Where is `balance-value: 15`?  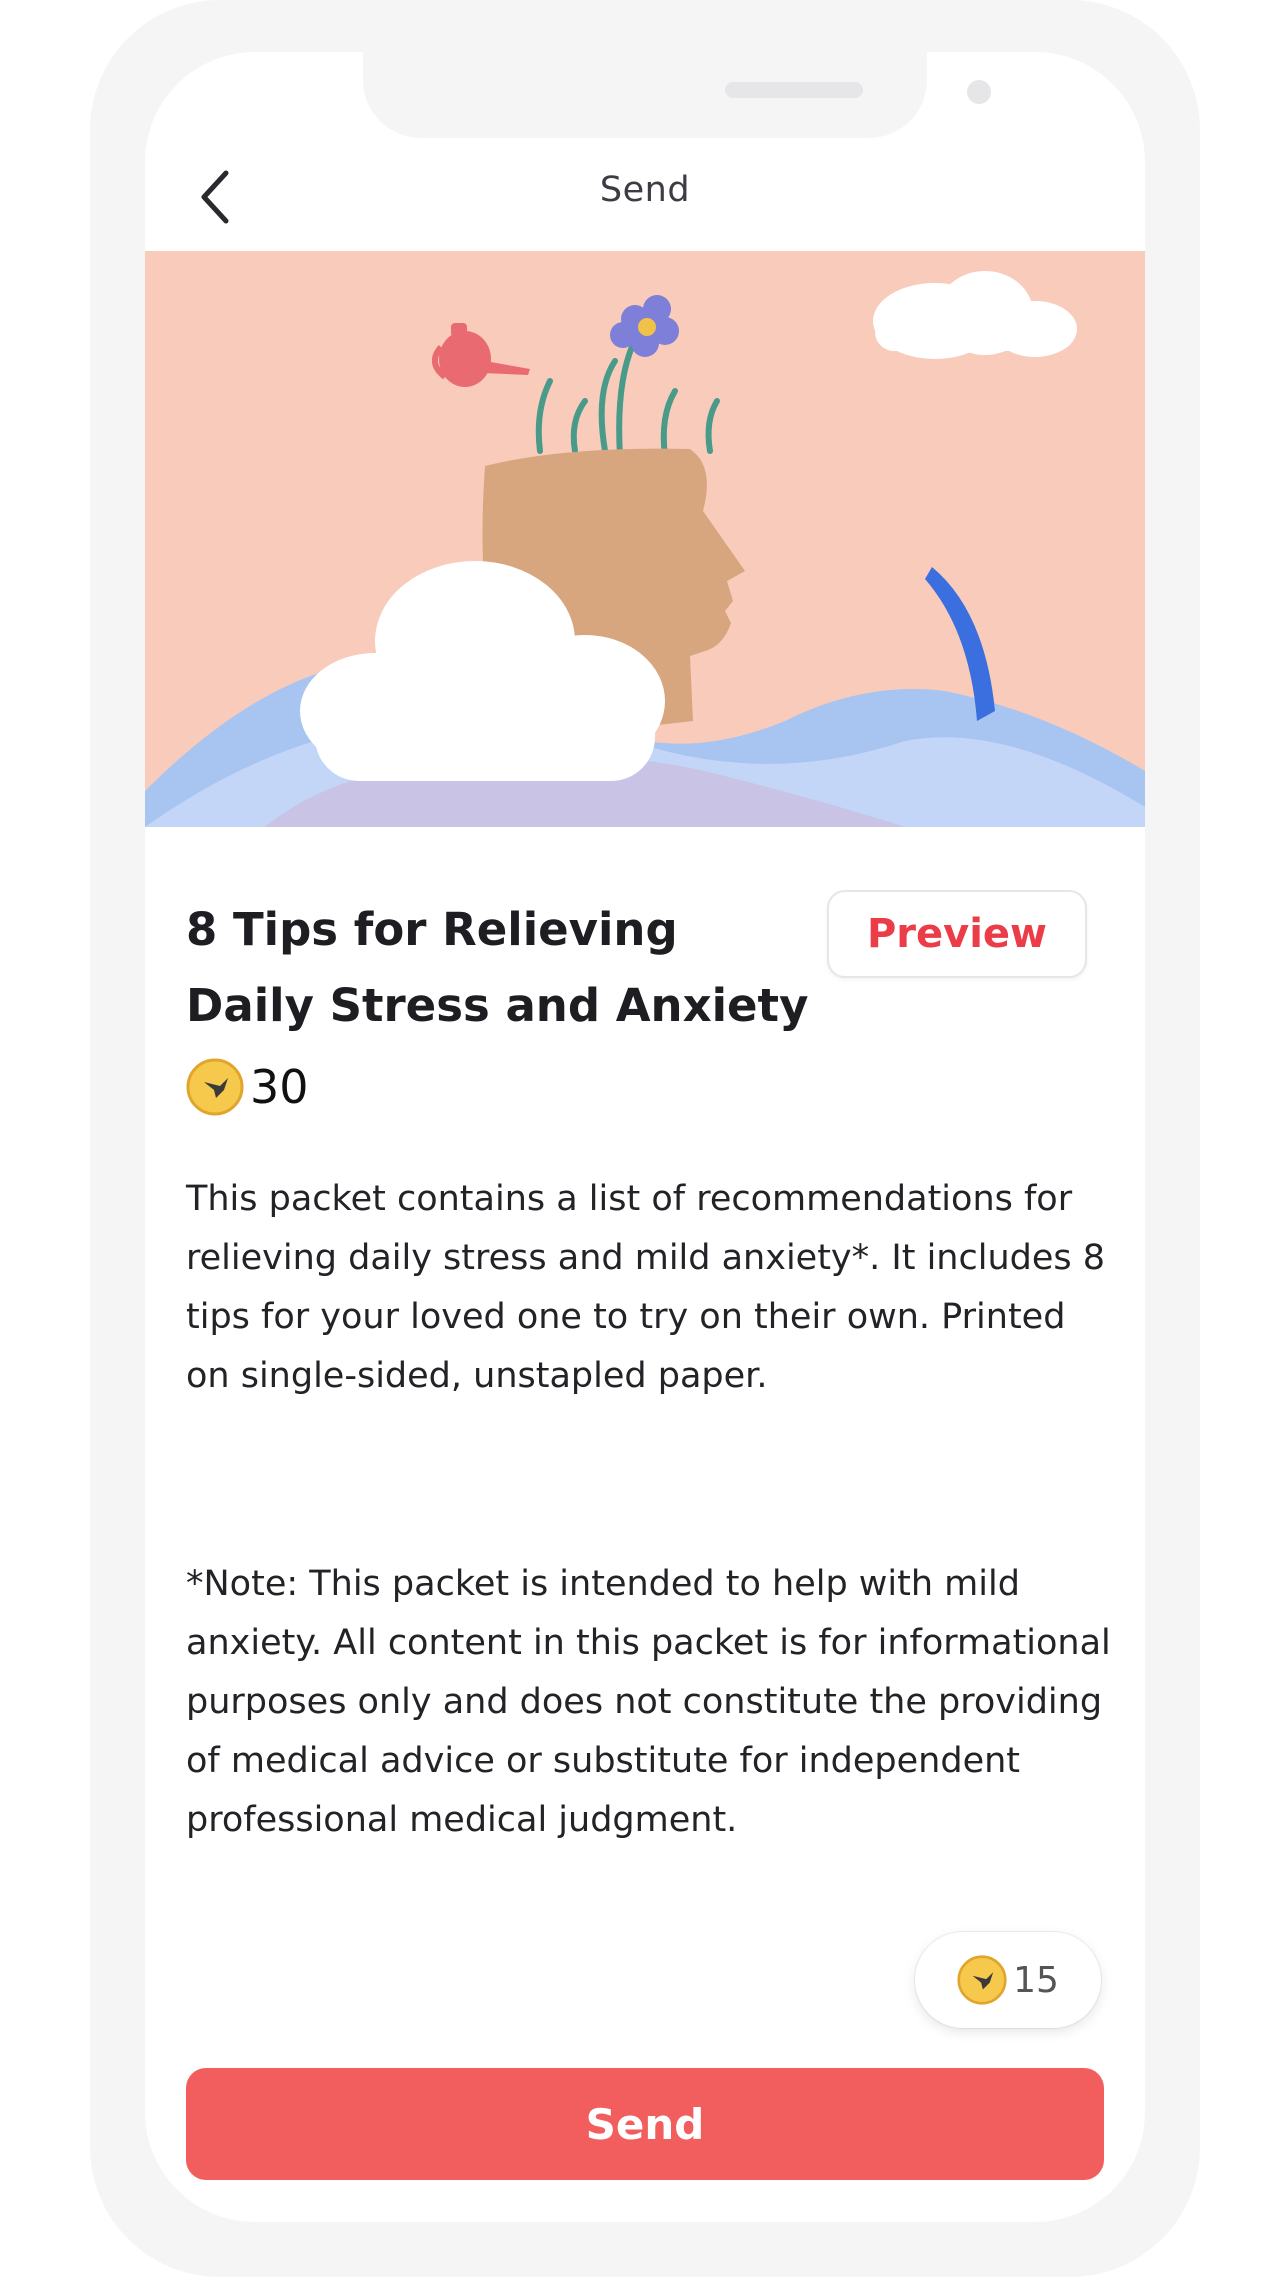
balance-value: 15 is located at coordinates (1036, 1980).